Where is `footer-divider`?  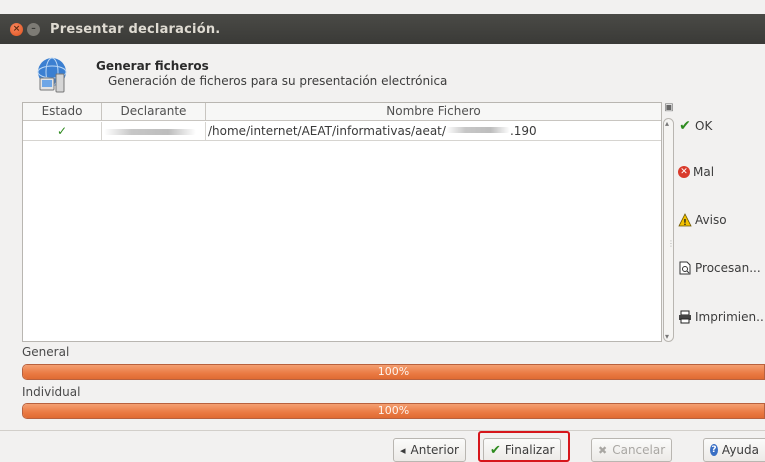 footer-divider is located at coordinates (382, 430).